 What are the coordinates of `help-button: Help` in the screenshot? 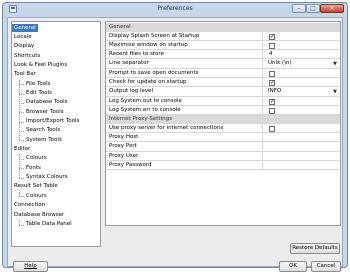 It's located at (30, 266).